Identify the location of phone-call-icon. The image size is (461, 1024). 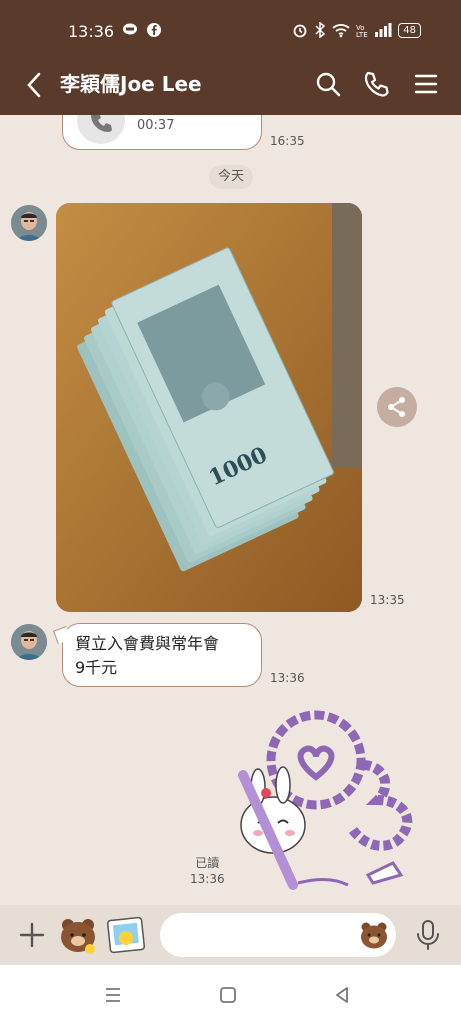
(376, 84).